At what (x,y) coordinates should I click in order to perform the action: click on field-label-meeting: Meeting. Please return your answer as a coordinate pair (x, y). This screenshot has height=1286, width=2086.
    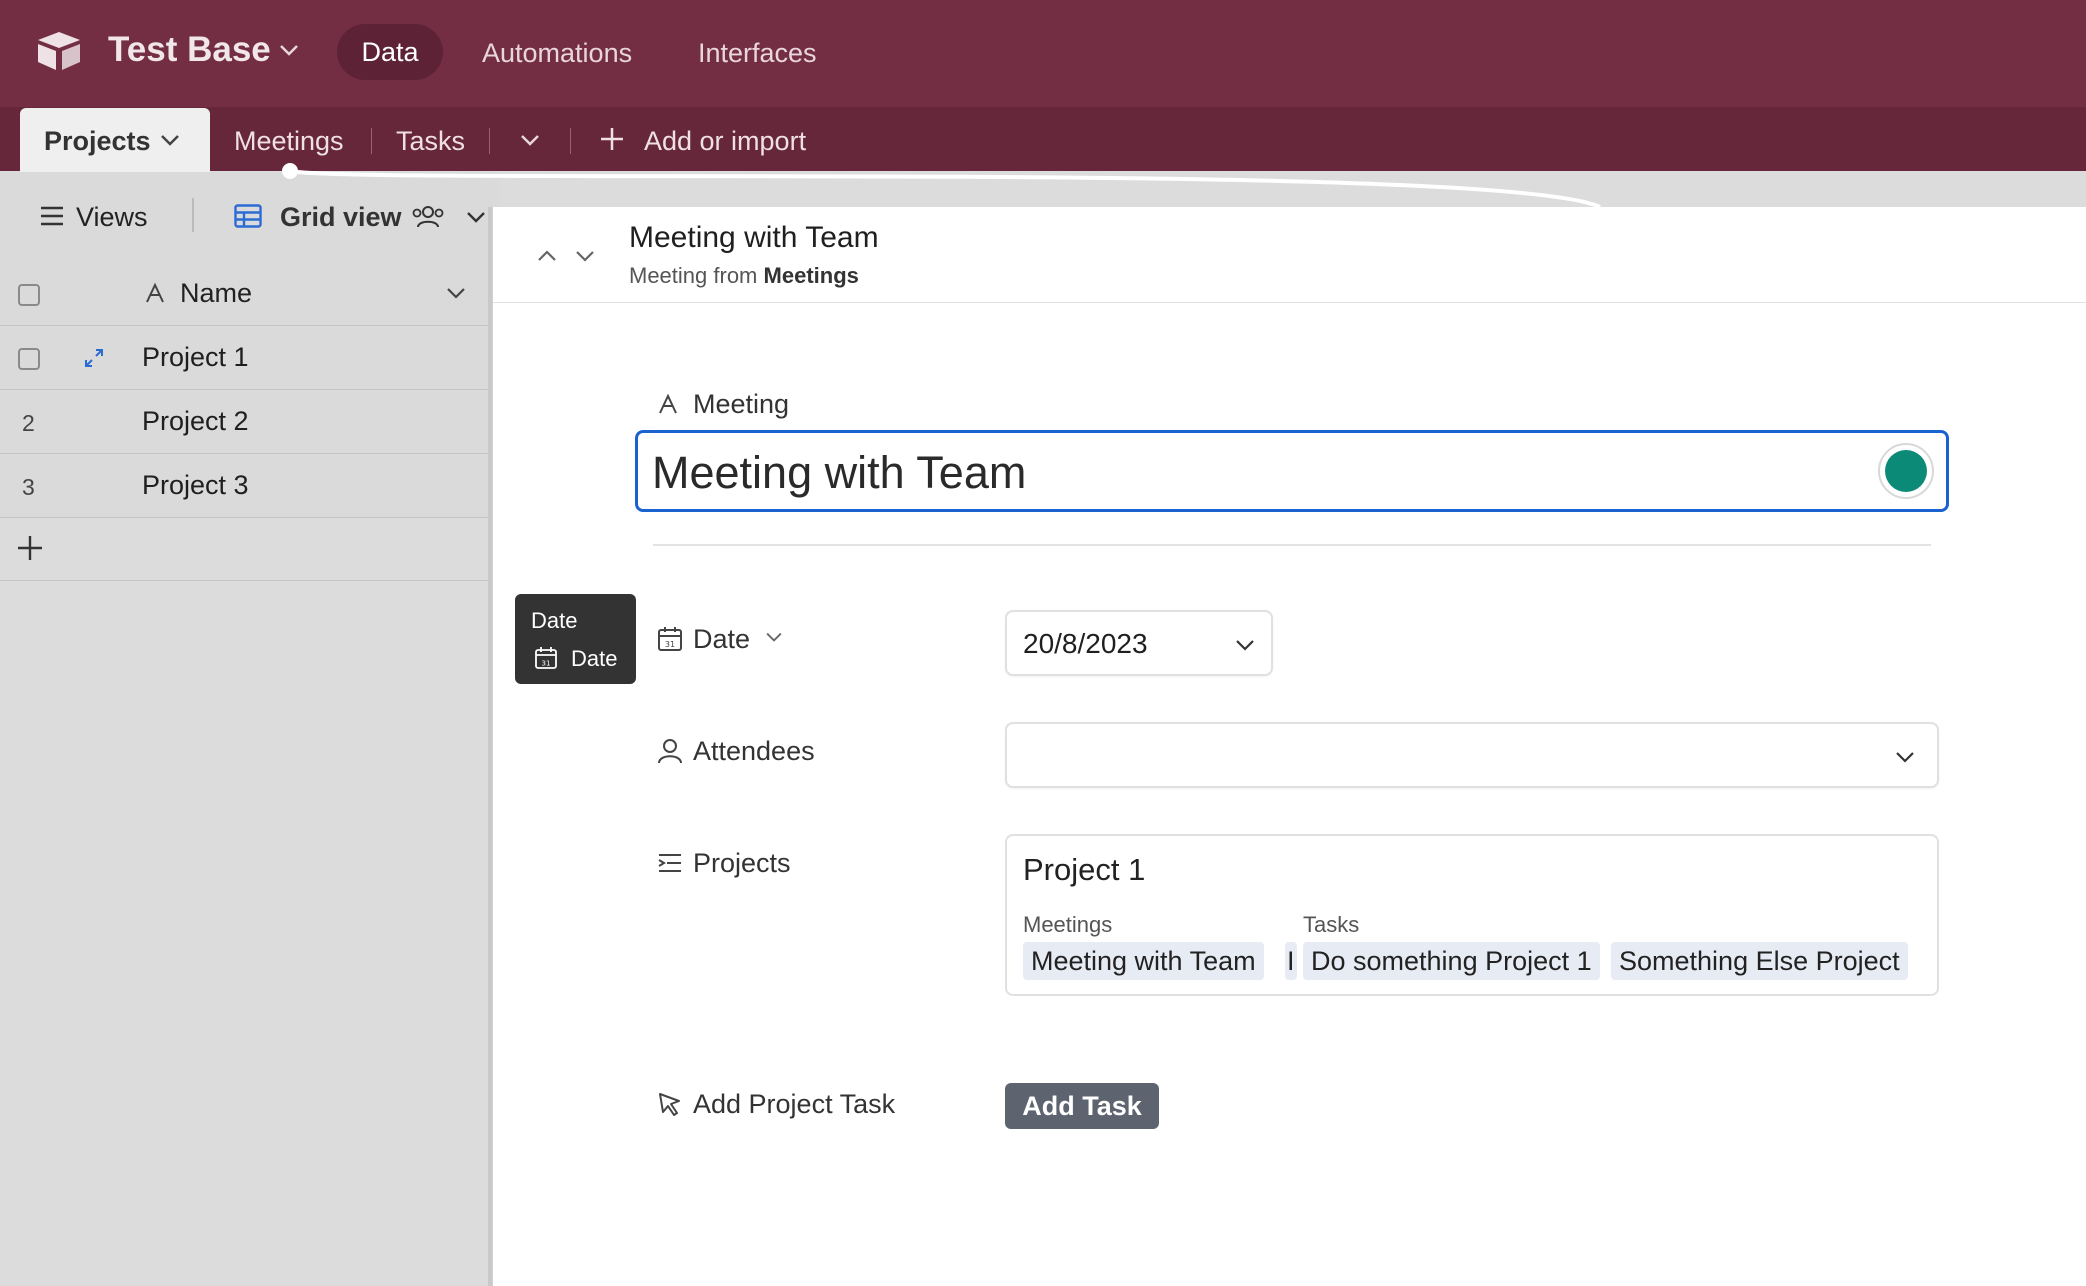
    Looking at the image, I should click on (741, 404).